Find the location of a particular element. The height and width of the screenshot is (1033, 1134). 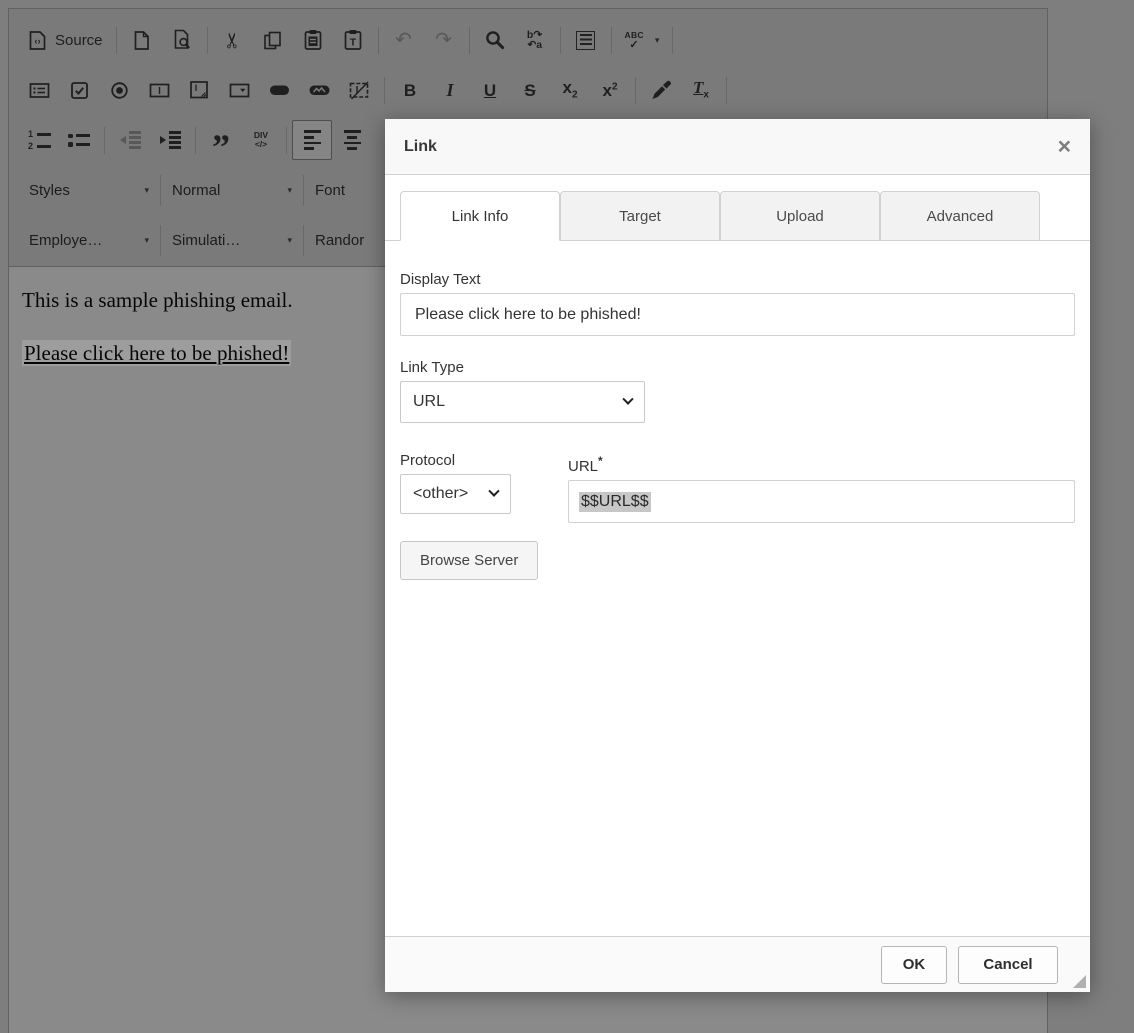

underline-button: U is located at coordinates (490, 90).